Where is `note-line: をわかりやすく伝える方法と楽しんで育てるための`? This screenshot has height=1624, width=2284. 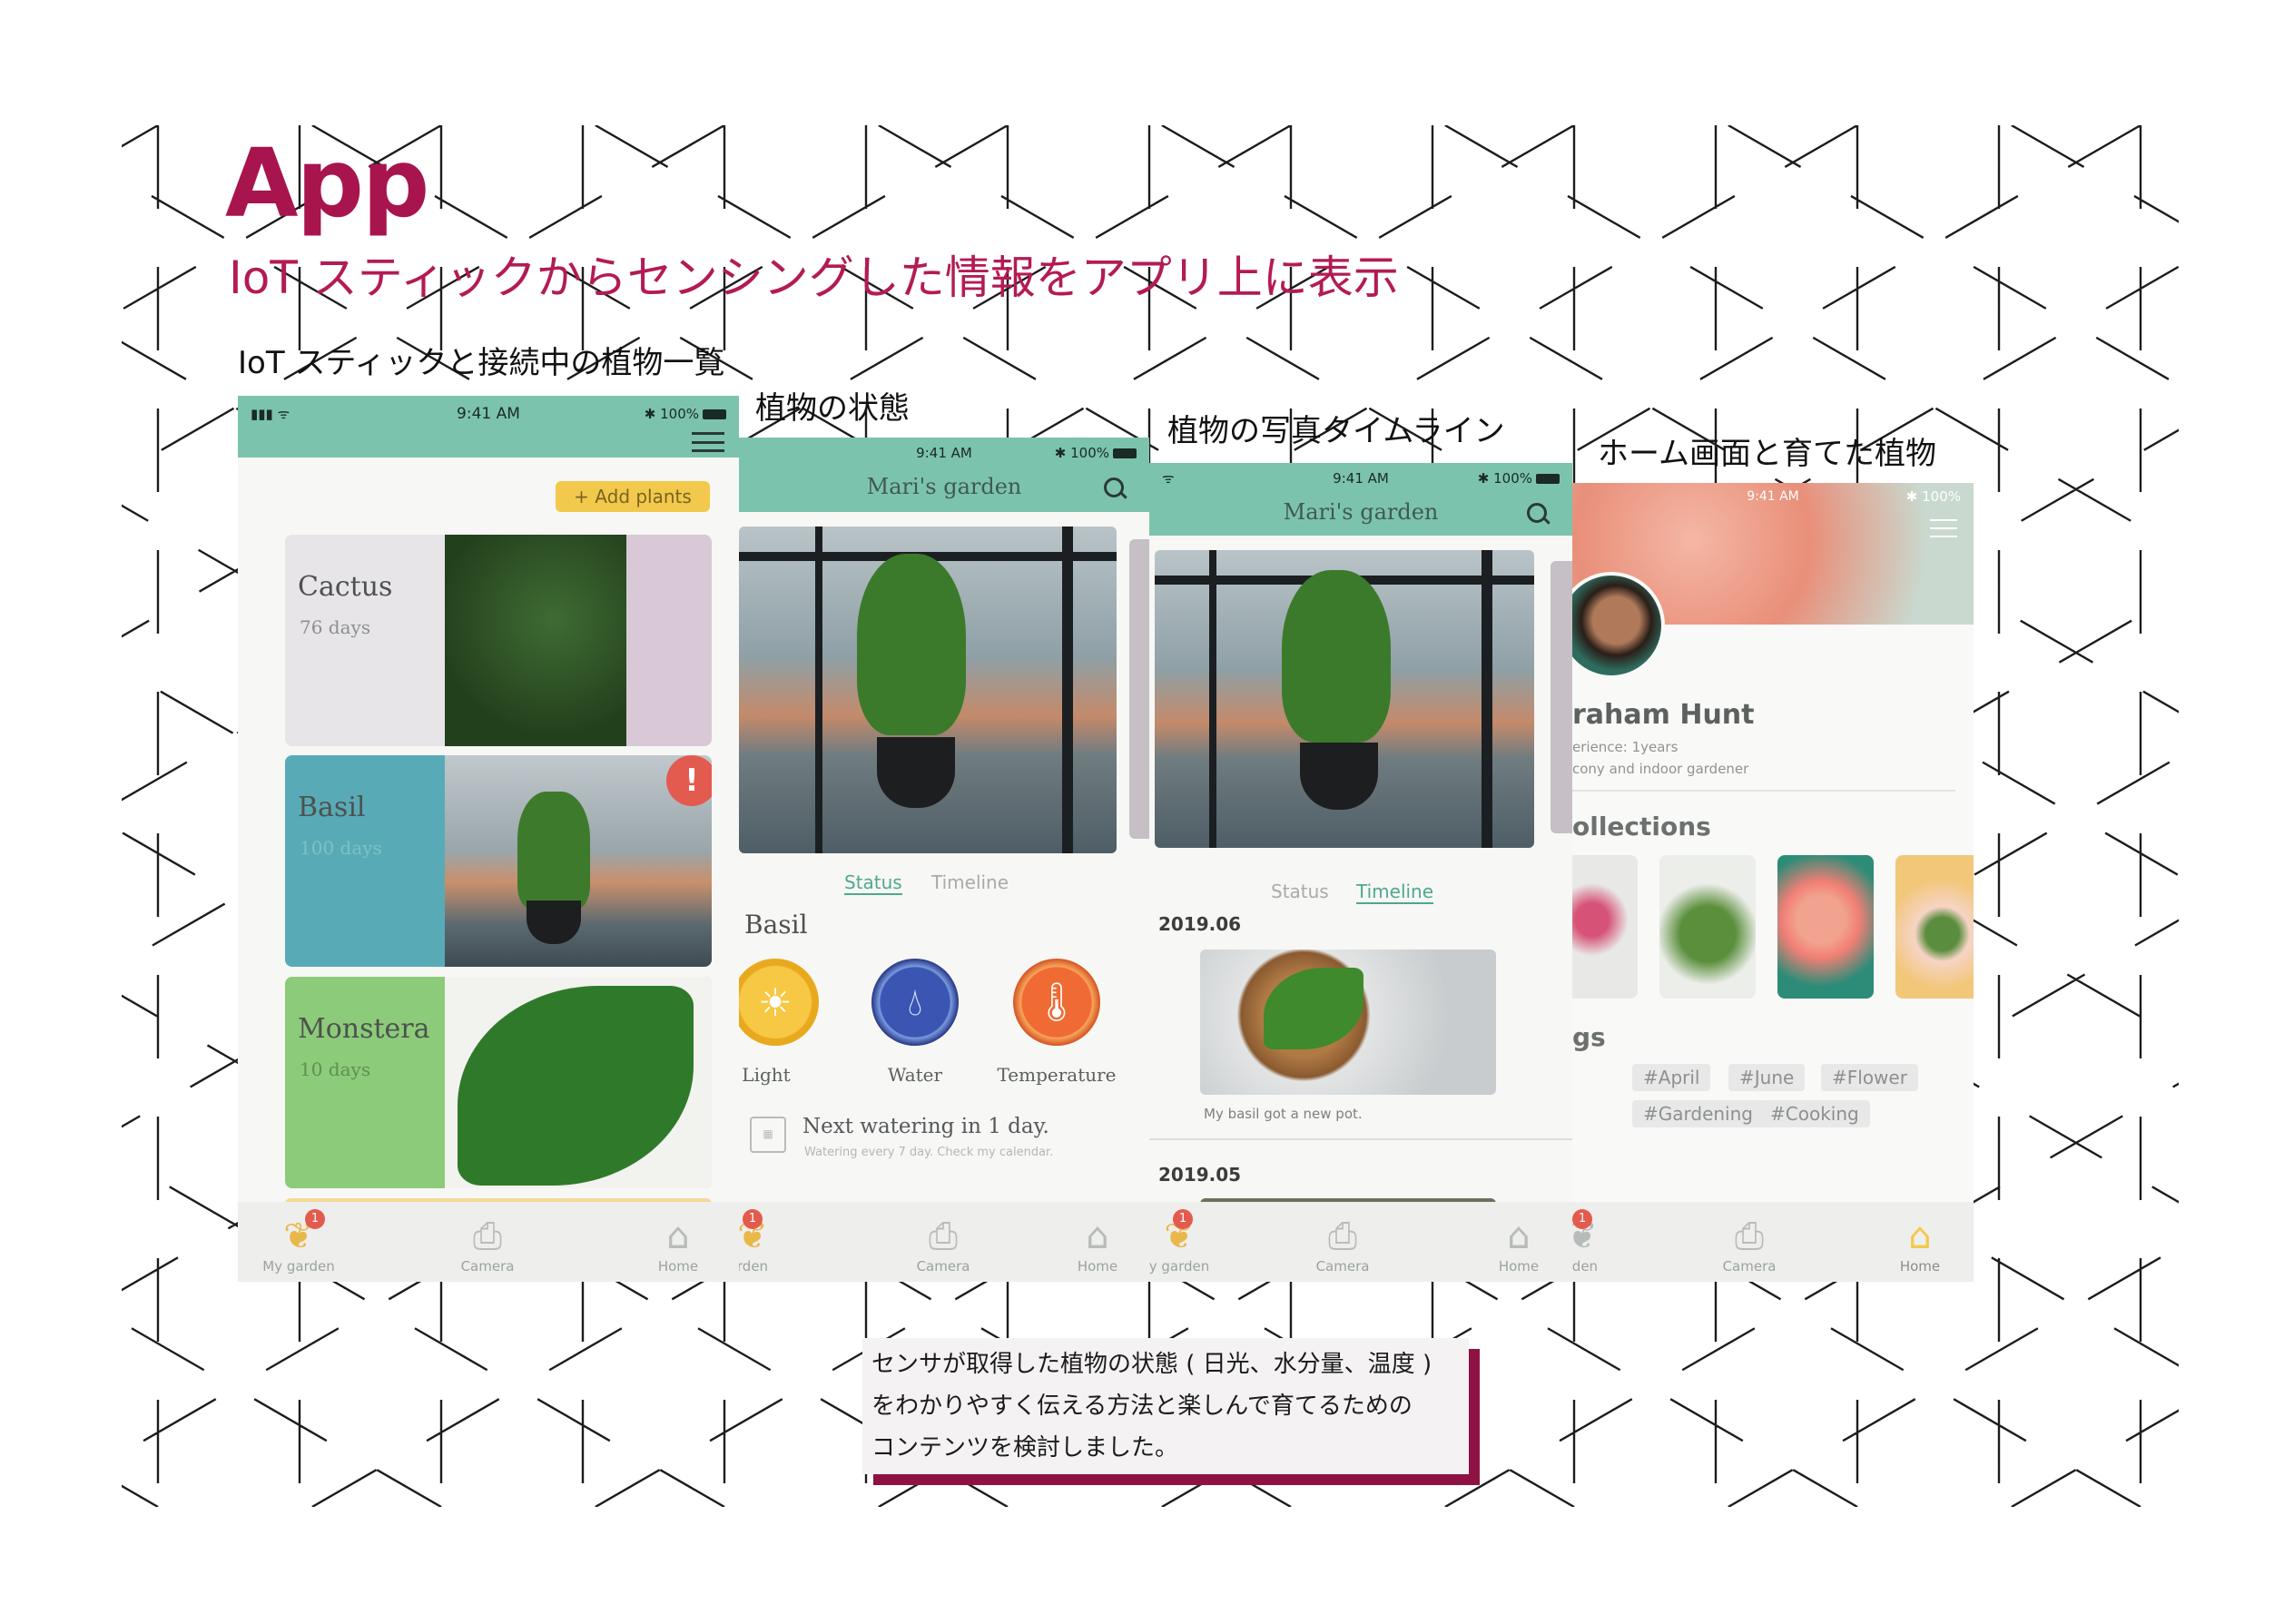 note-line: をわかりやすく伝える方法と楽しんで育てるための is located at coordinates (1142, 1406).